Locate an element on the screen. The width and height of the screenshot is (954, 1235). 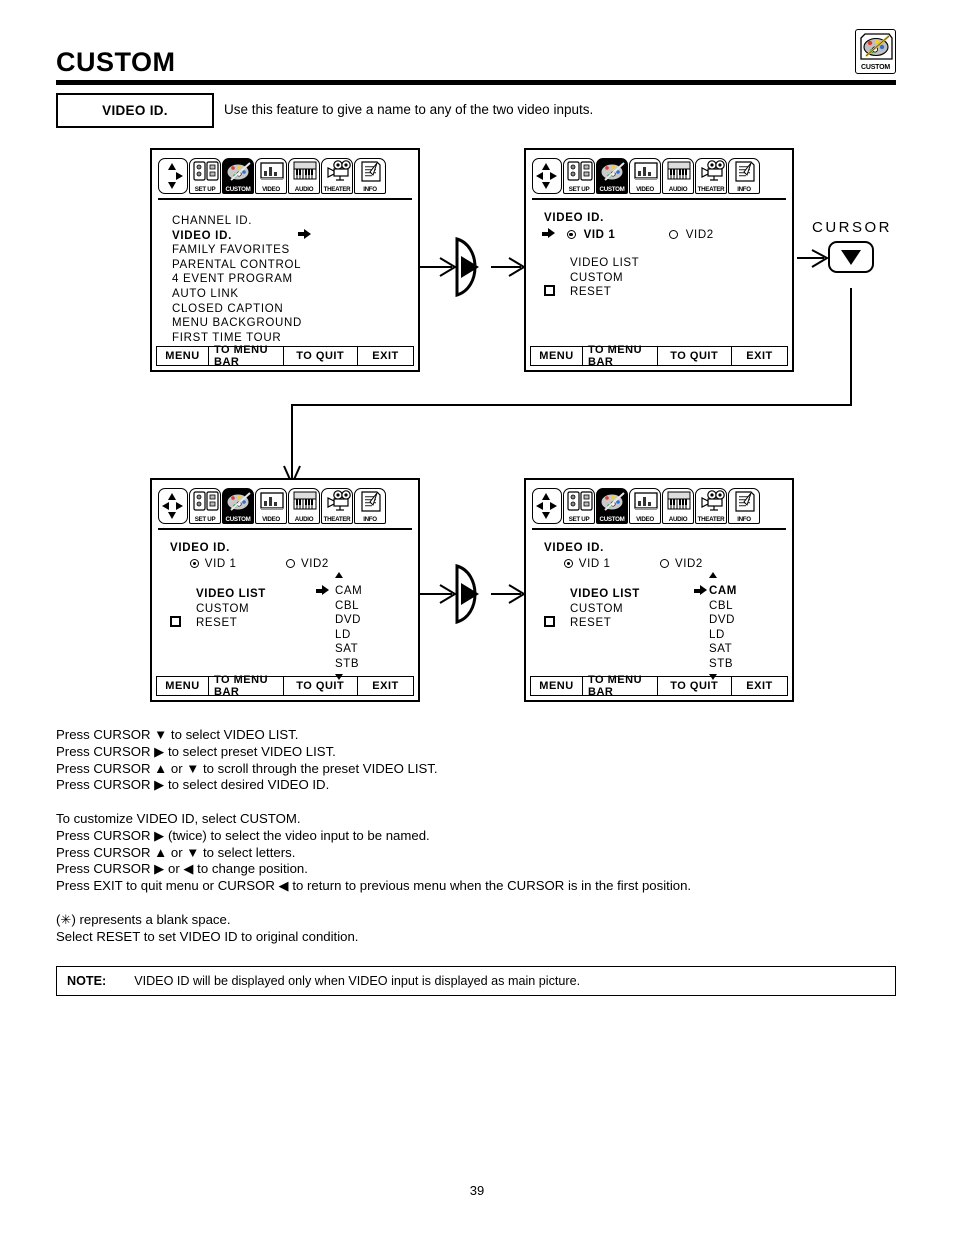
menu-item-menu-background: MENU BACKGROUND is located at coordinates (241, 323).